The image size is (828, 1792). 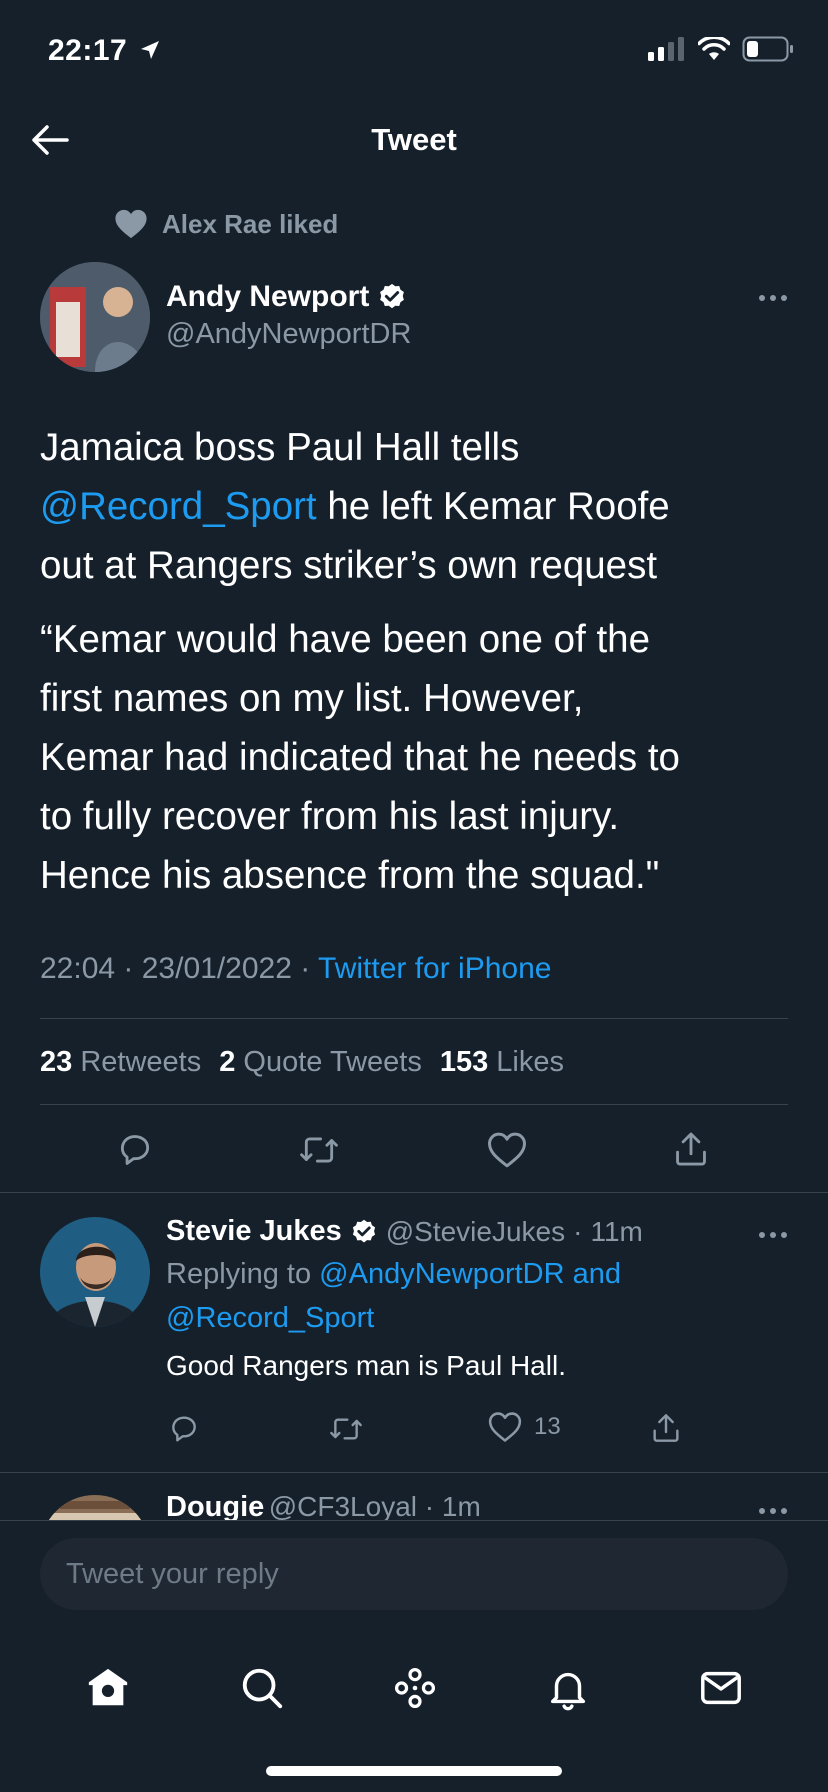 I want to click on reply-name-line: Stevie Jukes @StevieJukes · 11m, so click(x=466, y=1231).